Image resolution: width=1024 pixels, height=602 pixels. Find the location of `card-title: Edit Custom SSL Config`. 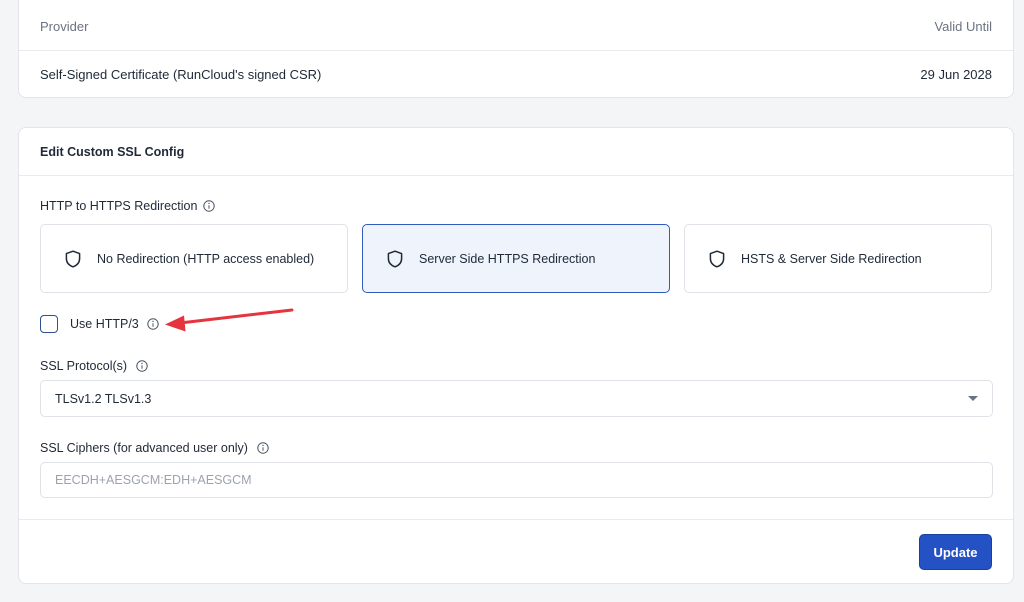

card-title: Edit Custom SSL Config is located at coordinates (516, 152).